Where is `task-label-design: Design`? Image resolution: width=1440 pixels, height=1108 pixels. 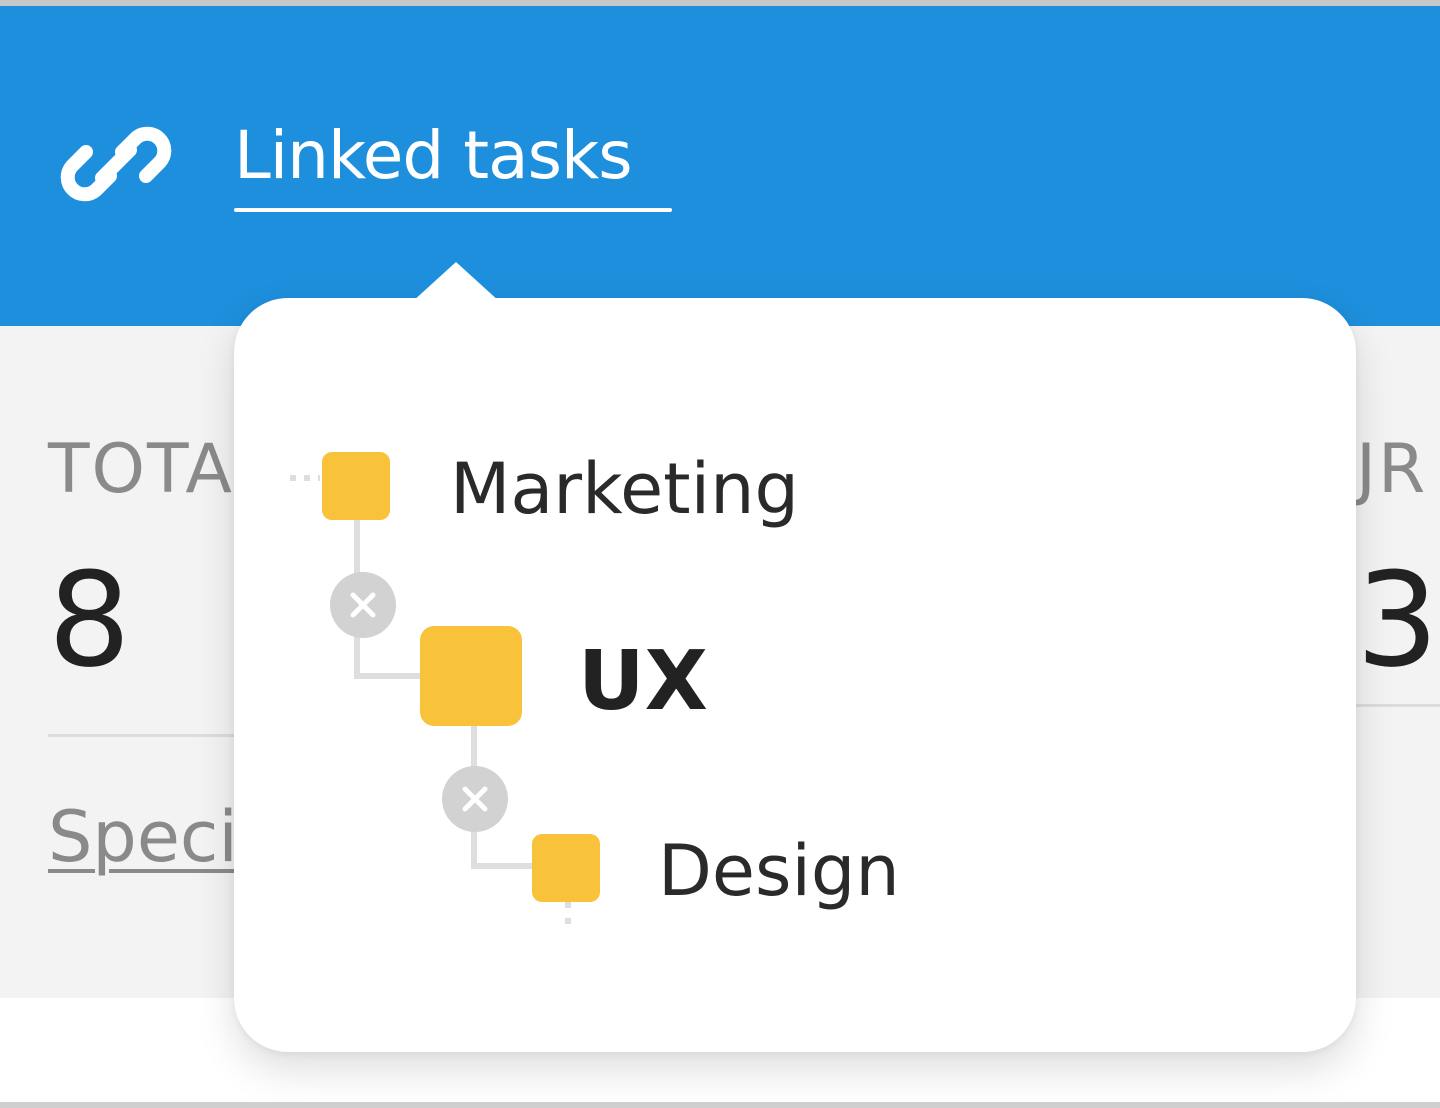 task-label-design: Design is located at coordinates (779, 871).